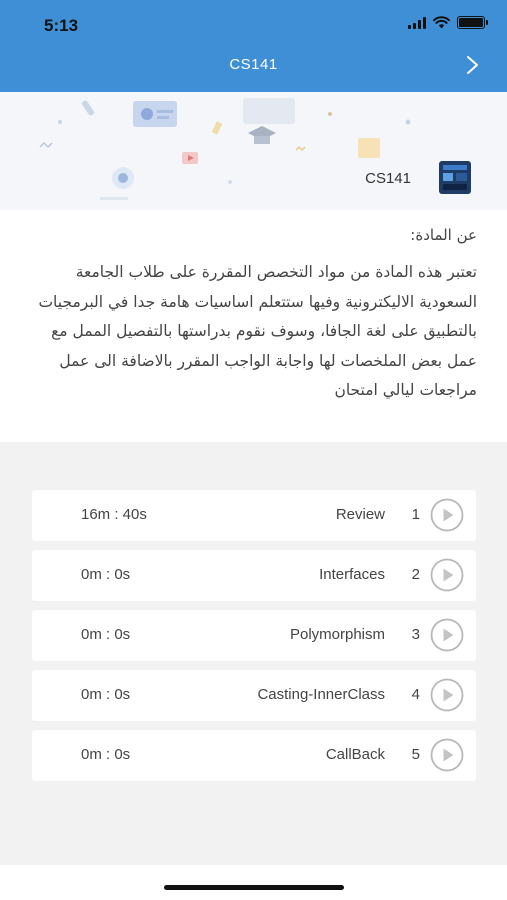  I want to click on lesson-row: 16m : 40s Review 1, so click(254, 515).